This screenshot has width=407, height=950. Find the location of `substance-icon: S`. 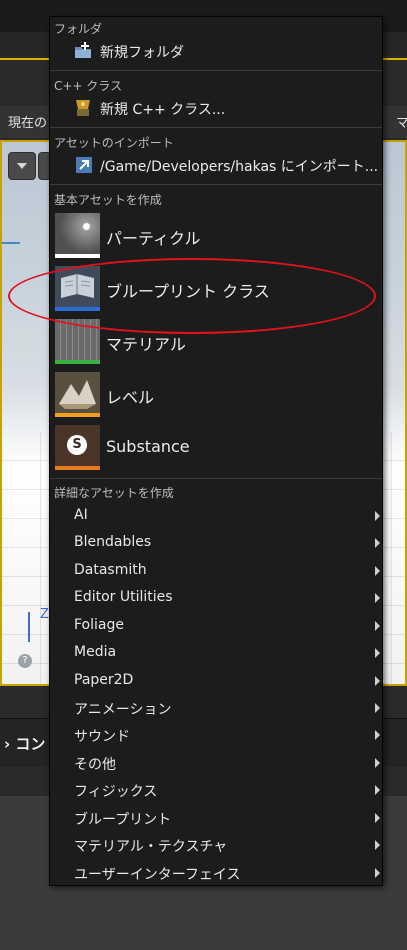

substance-icon: S is located at coordinates (77, 447).